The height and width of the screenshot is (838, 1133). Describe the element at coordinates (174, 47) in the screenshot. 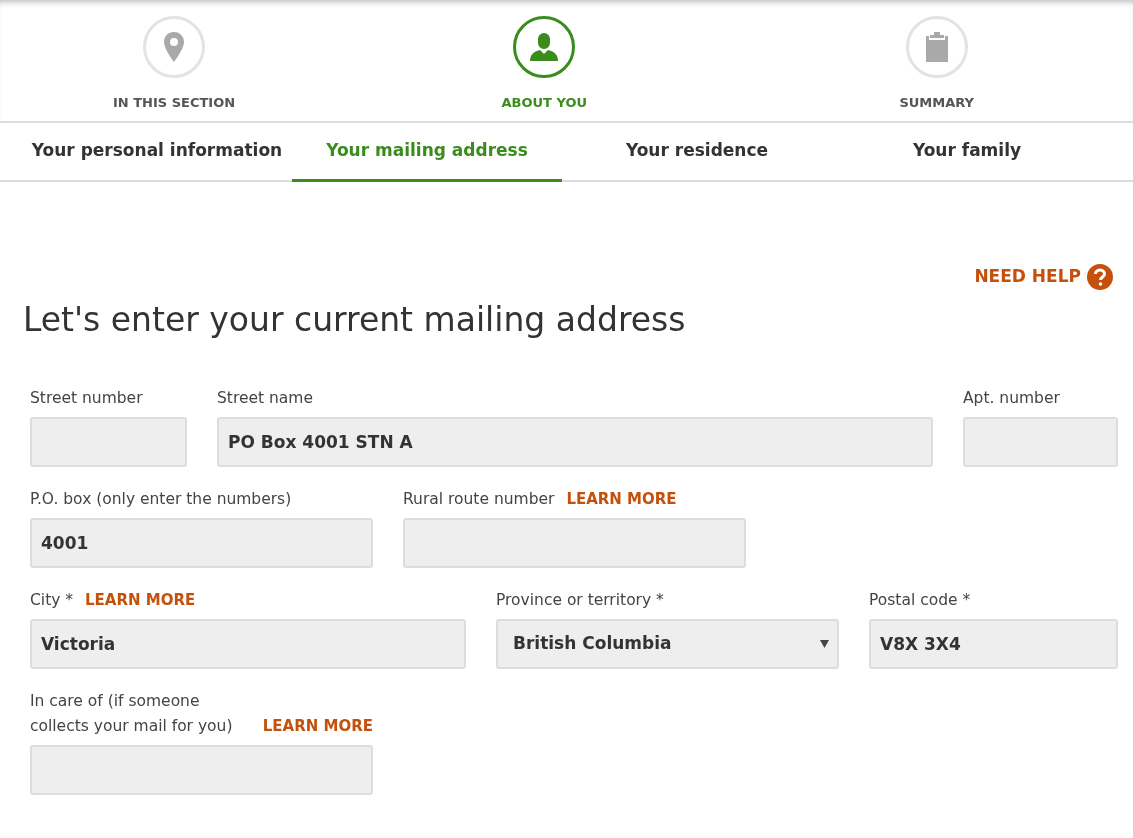

I see `pin-icon` at that location.